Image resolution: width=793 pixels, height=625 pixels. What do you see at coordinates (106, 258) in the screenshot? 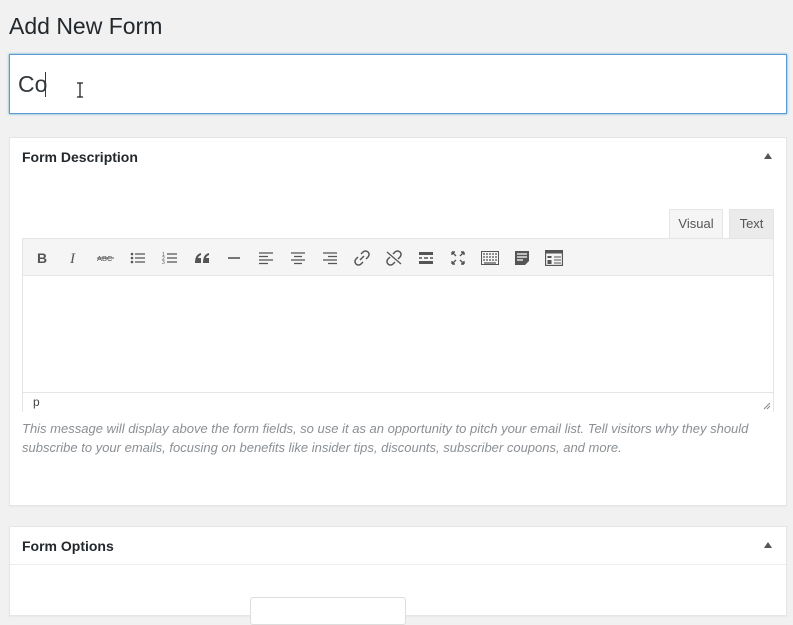
I see `strikethrough-icon: ABC` at bounding box center [106, 258].